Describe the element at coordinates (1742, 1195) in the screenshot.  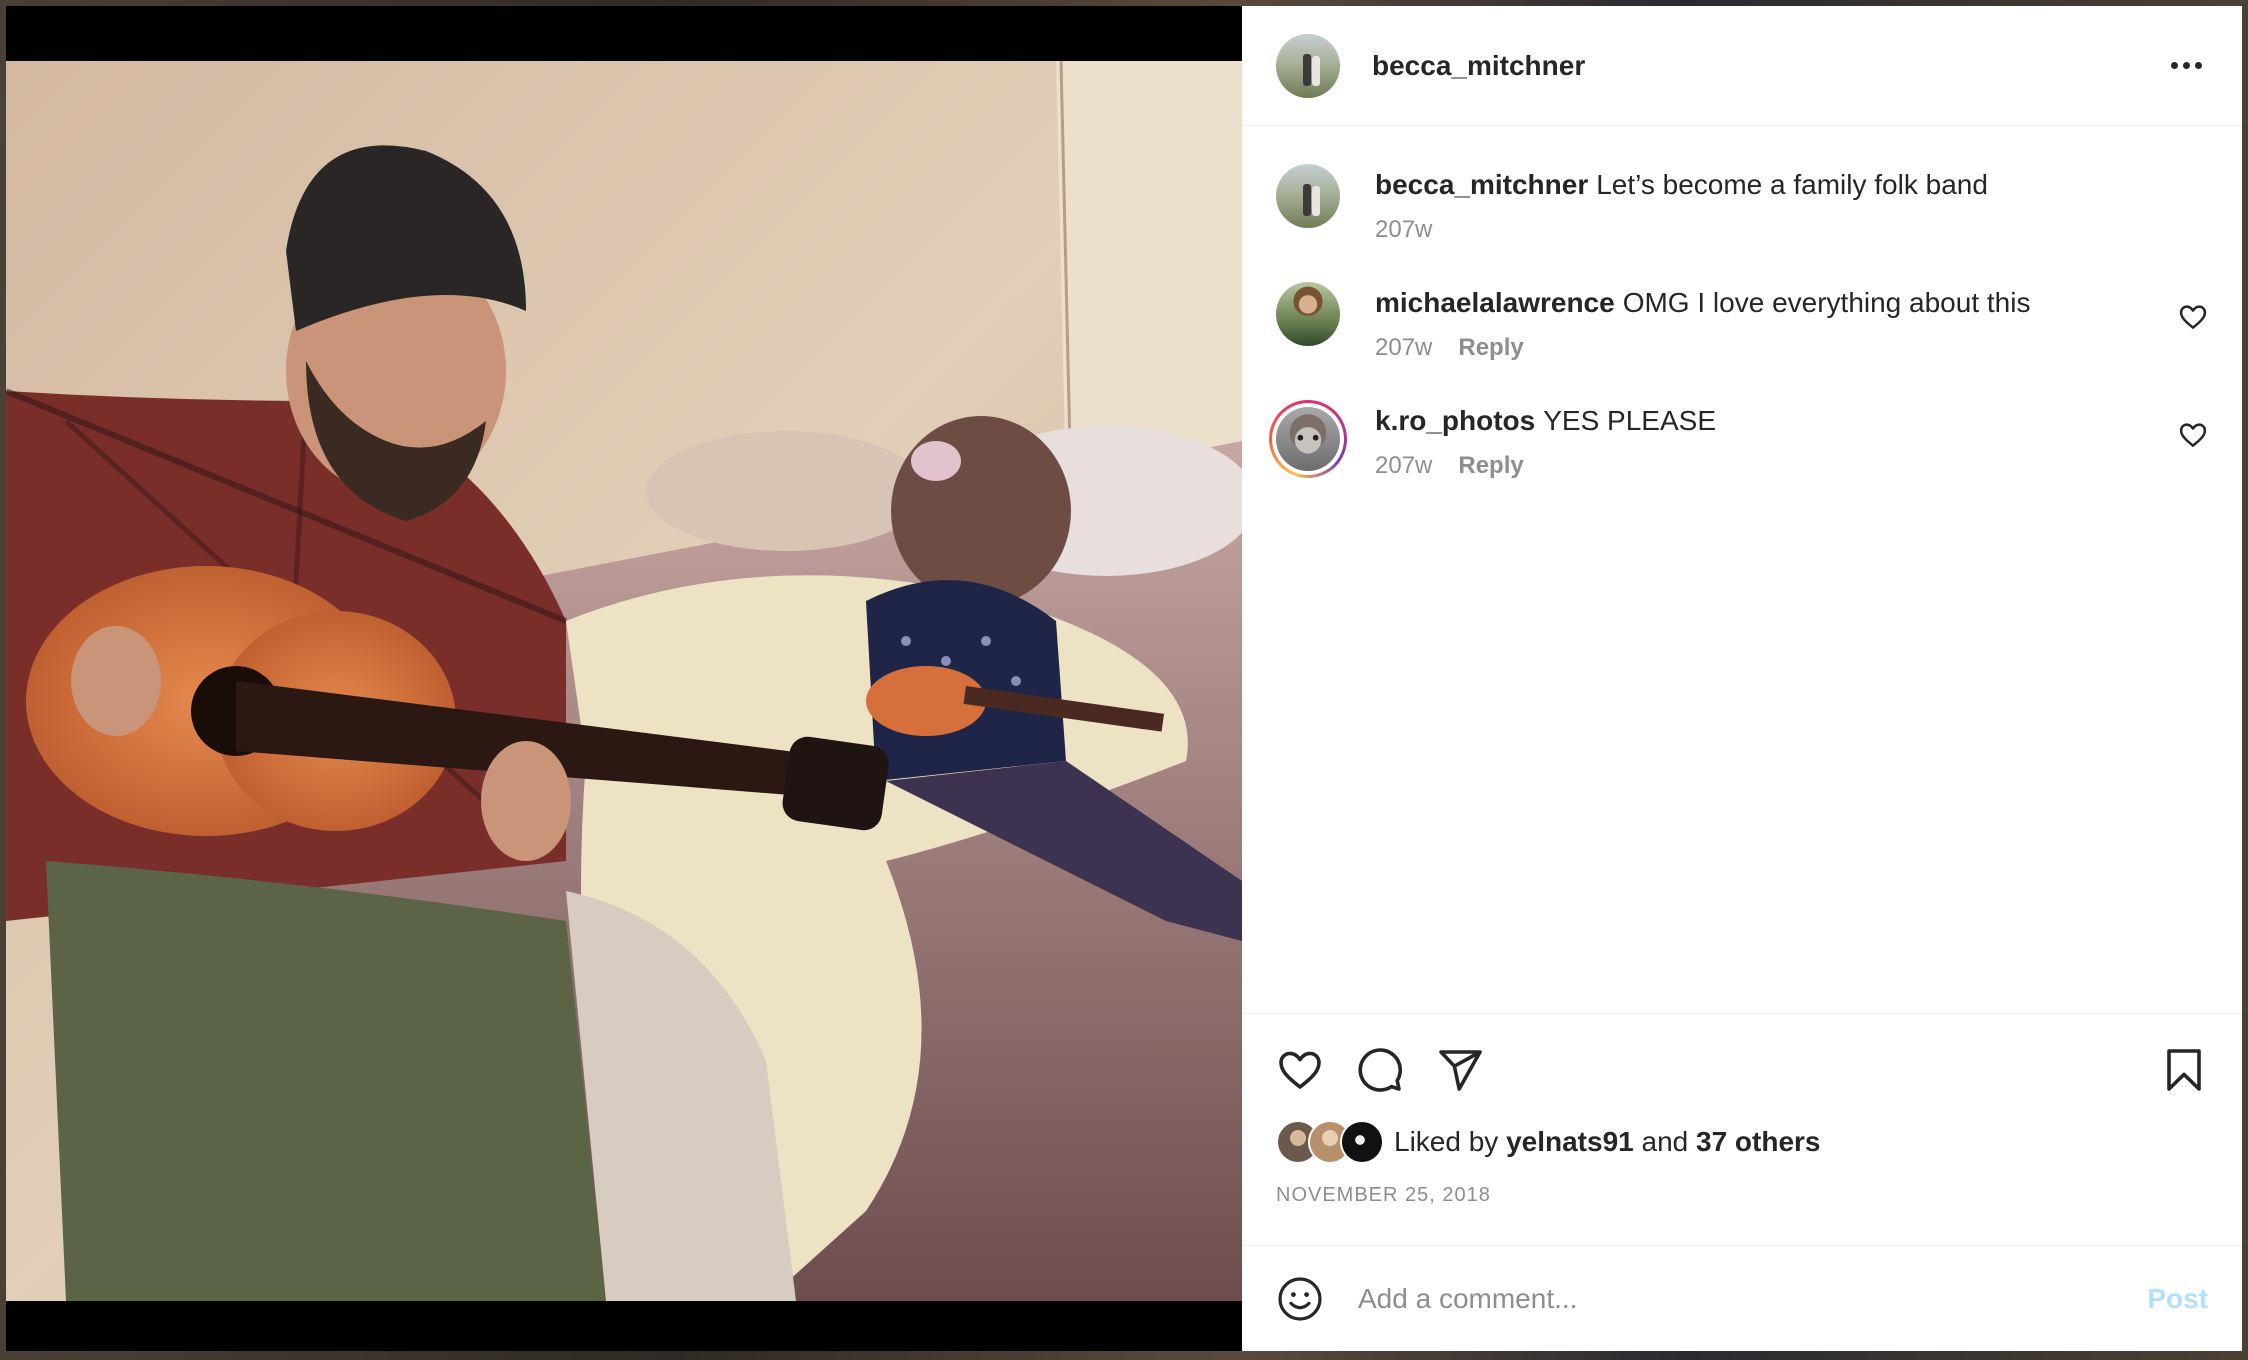
I see `post-date: NOVEMBER 25, 2018` at that location.